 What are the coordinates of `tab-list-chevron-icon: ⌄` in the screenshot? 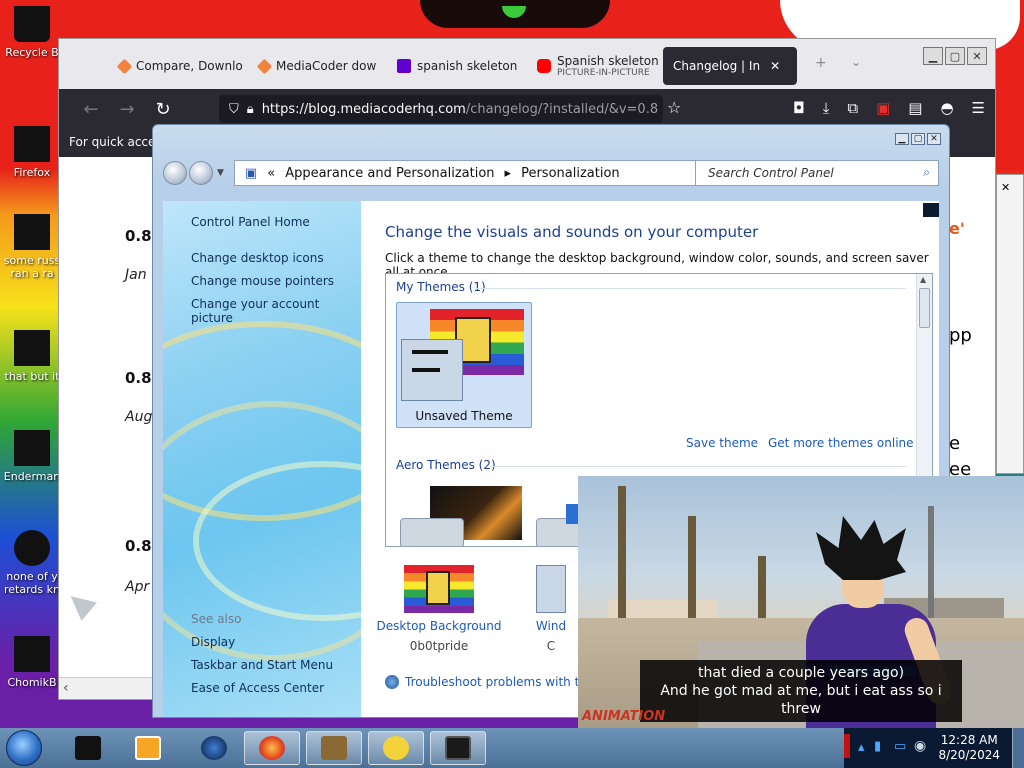 It's located at (856, 62).